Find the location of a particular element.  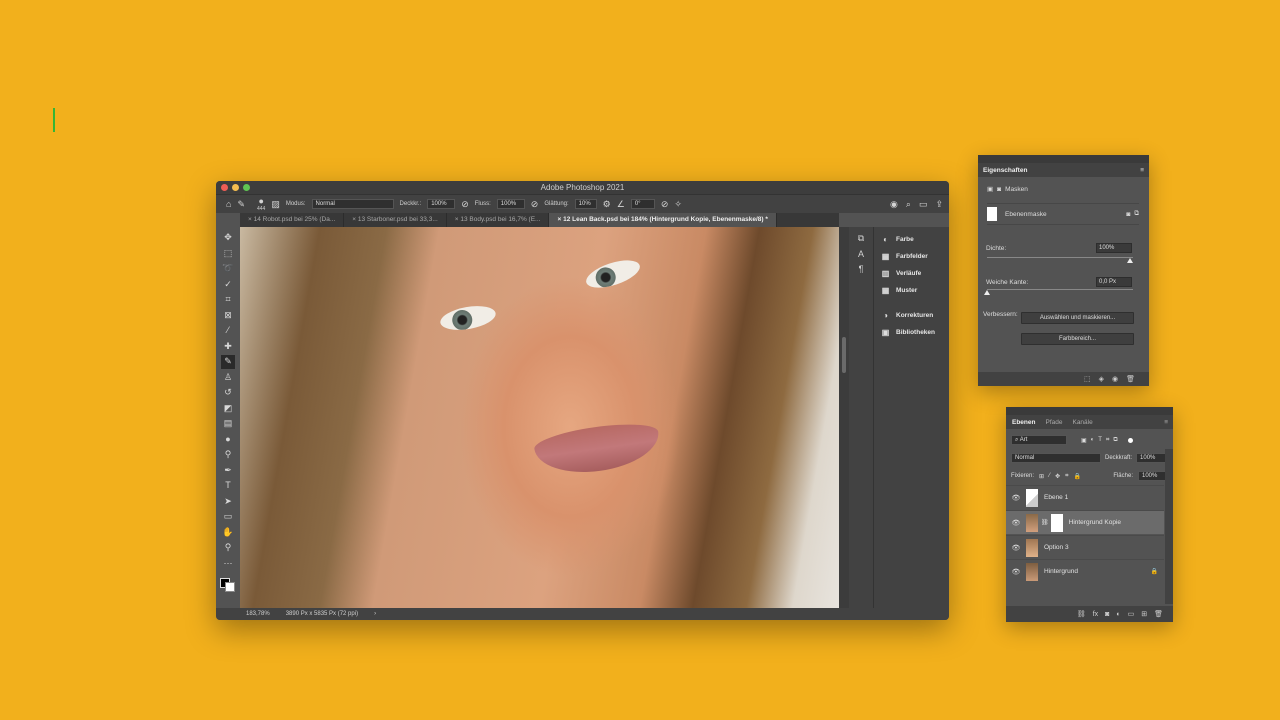

history-panel-icon: ⧉ is located at coordinates (861, 238).